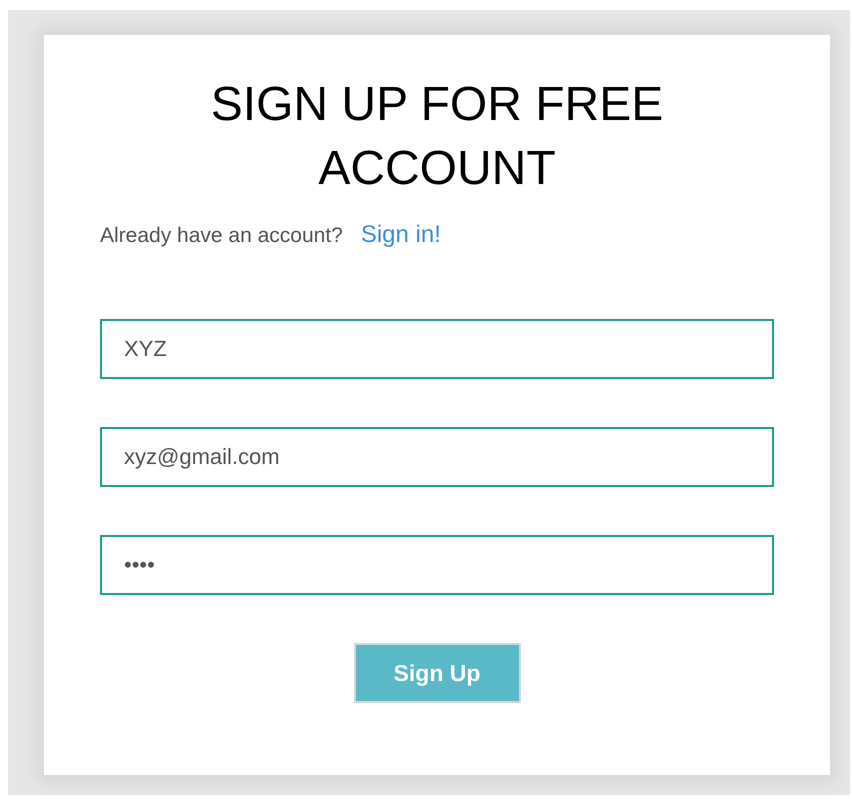  I want to click on input-field: ••••, so click(437, 565).